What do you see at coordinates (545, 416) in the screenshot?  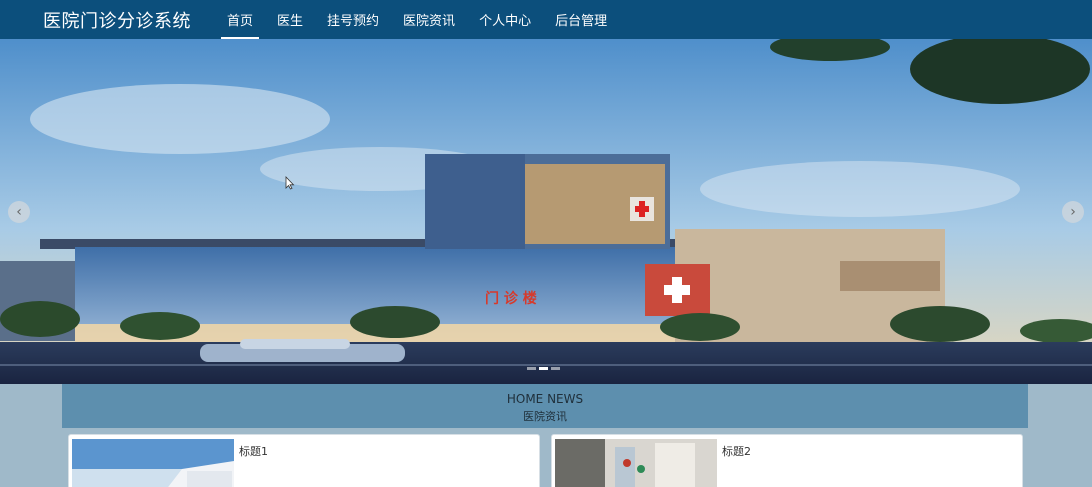 I see `news-section-title-cn: 医院资讯` at bounding box center [545, 416].